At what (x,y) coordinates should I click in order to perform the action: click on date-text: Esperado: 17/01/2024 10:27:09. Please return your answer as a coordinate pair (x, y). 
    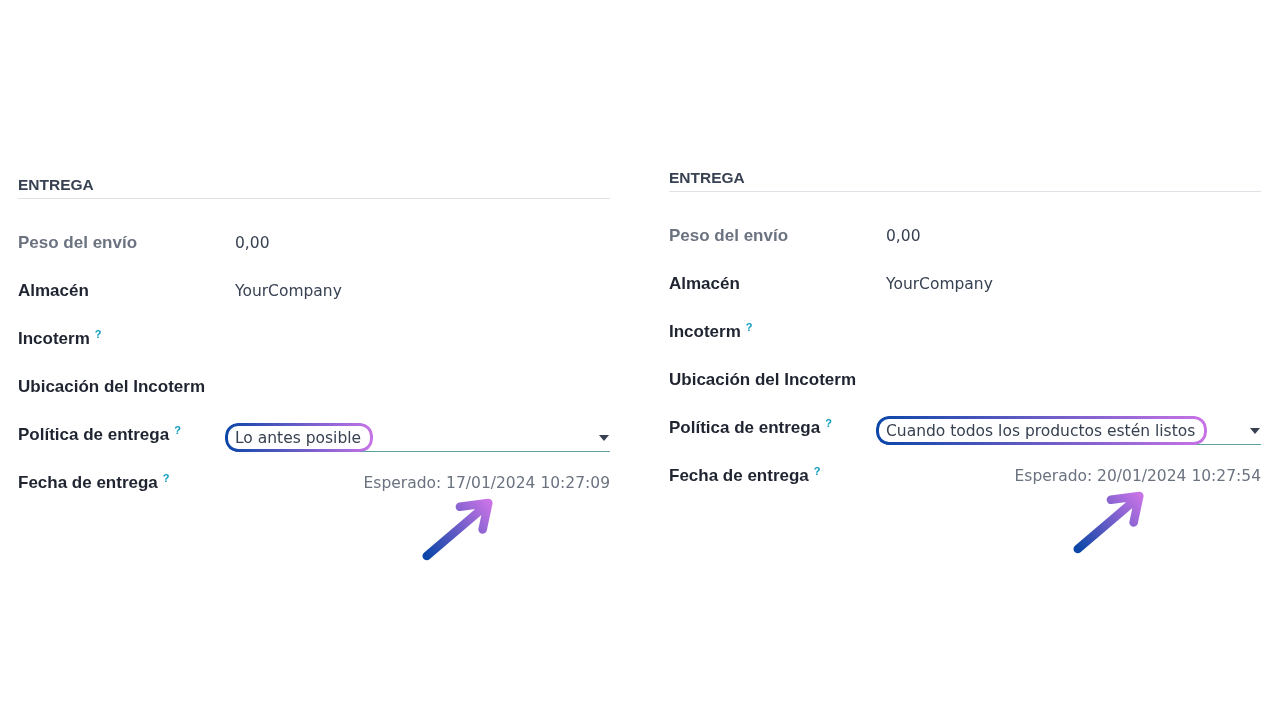
    Looking at the image, I should click on (486, 483).